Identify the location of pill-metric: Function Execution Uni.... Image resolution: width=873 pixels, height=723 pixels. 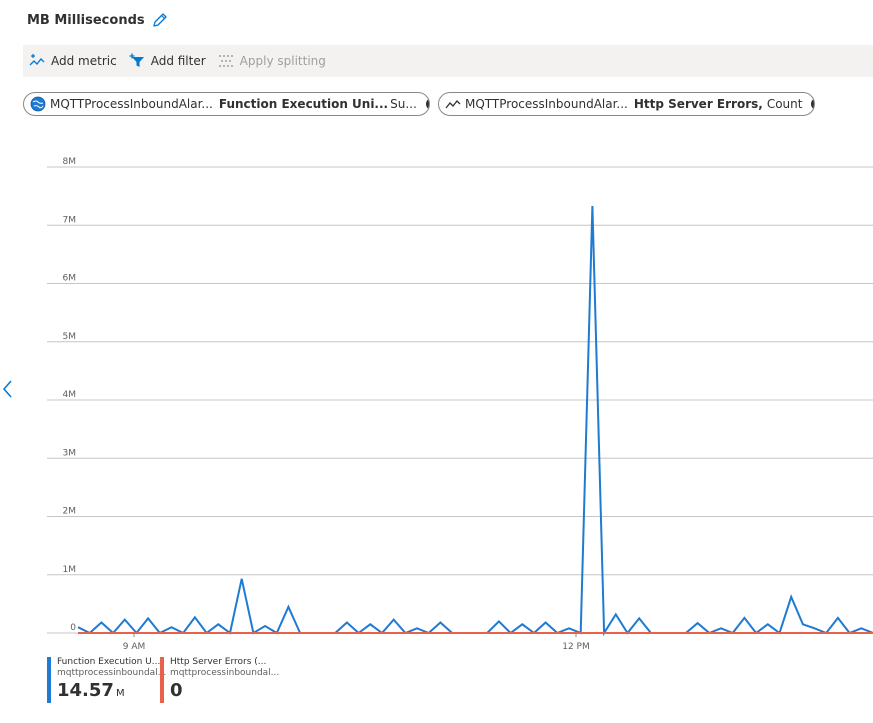
(303, 104).